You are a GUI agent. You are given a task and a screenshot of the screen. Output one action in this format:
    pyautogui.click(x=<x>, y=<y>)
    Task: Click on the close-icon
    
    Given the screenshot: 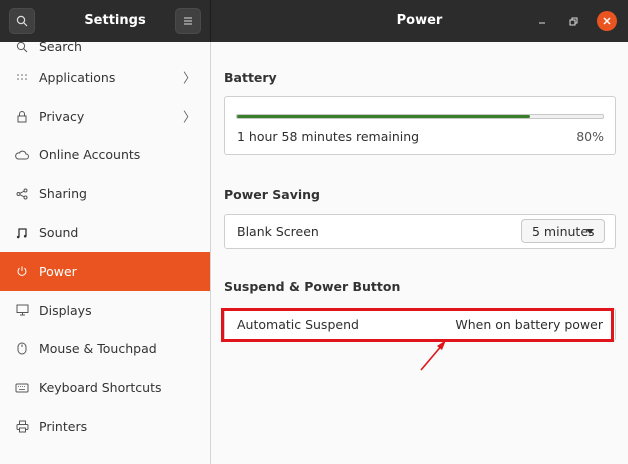 What is the action you would take?
    pyautogui.click(x=607, y=21)
    